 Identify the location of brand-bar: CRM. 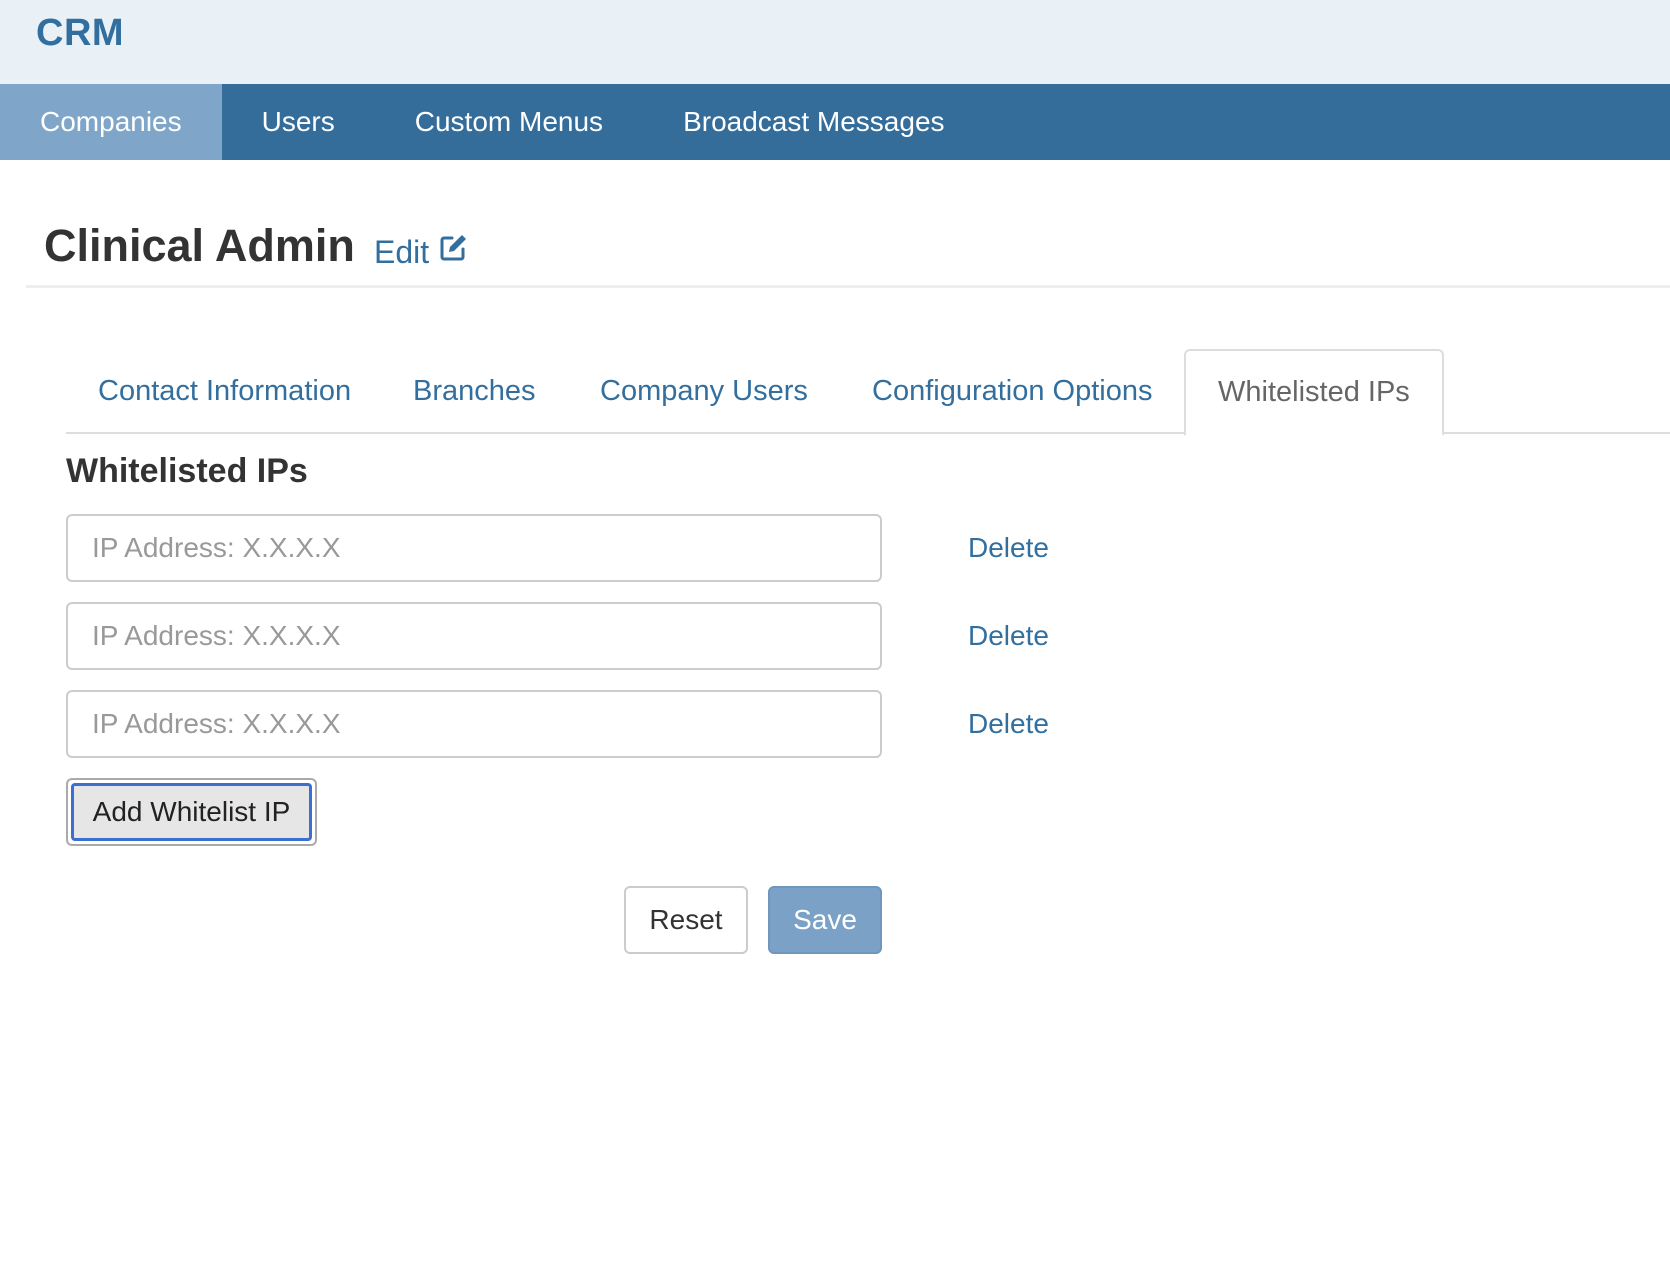
(835, 42).